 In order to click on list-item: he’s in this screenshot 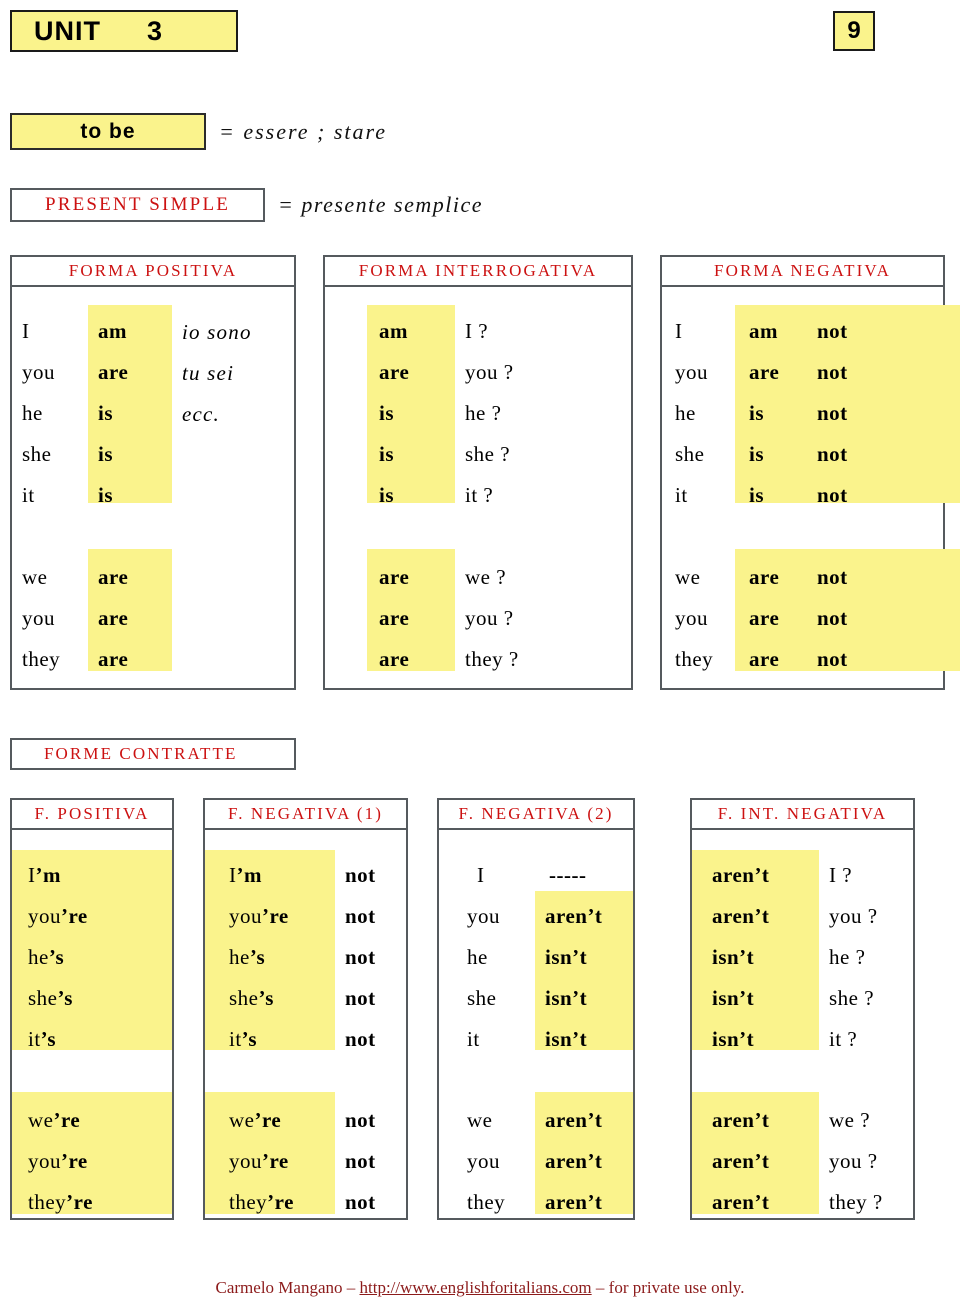, I will do `click(247, 957)`.